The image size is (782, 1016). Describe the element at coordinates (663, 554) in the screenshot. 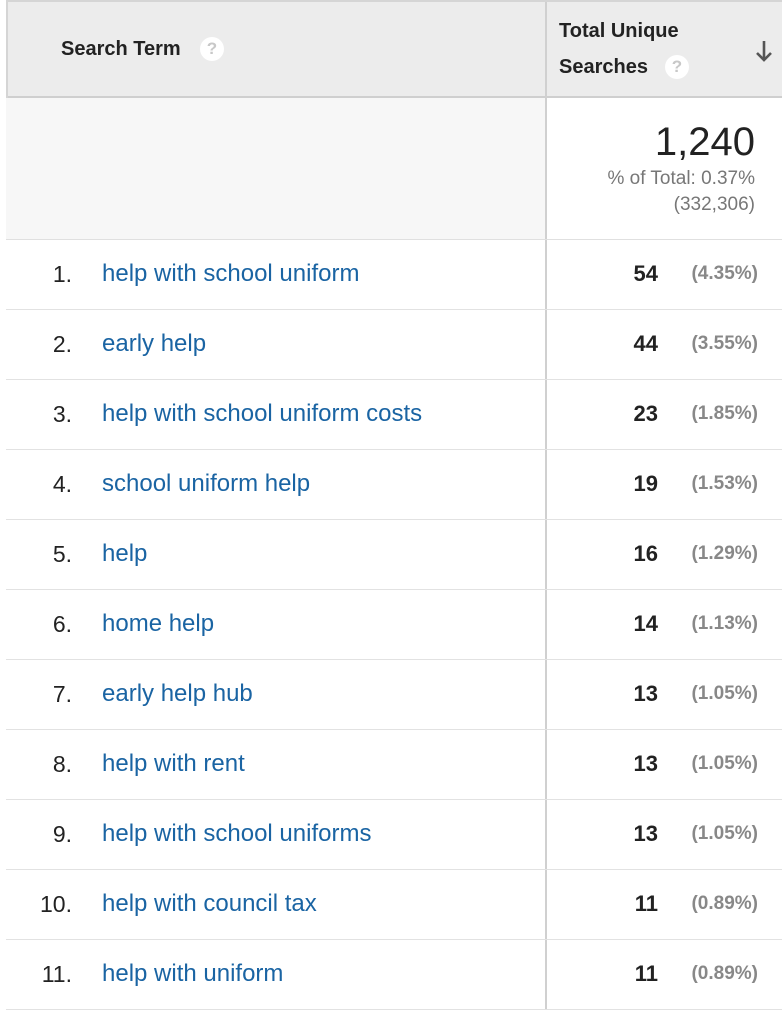

I see `unique-searches-cell: 16 (1.29%)` at that location.